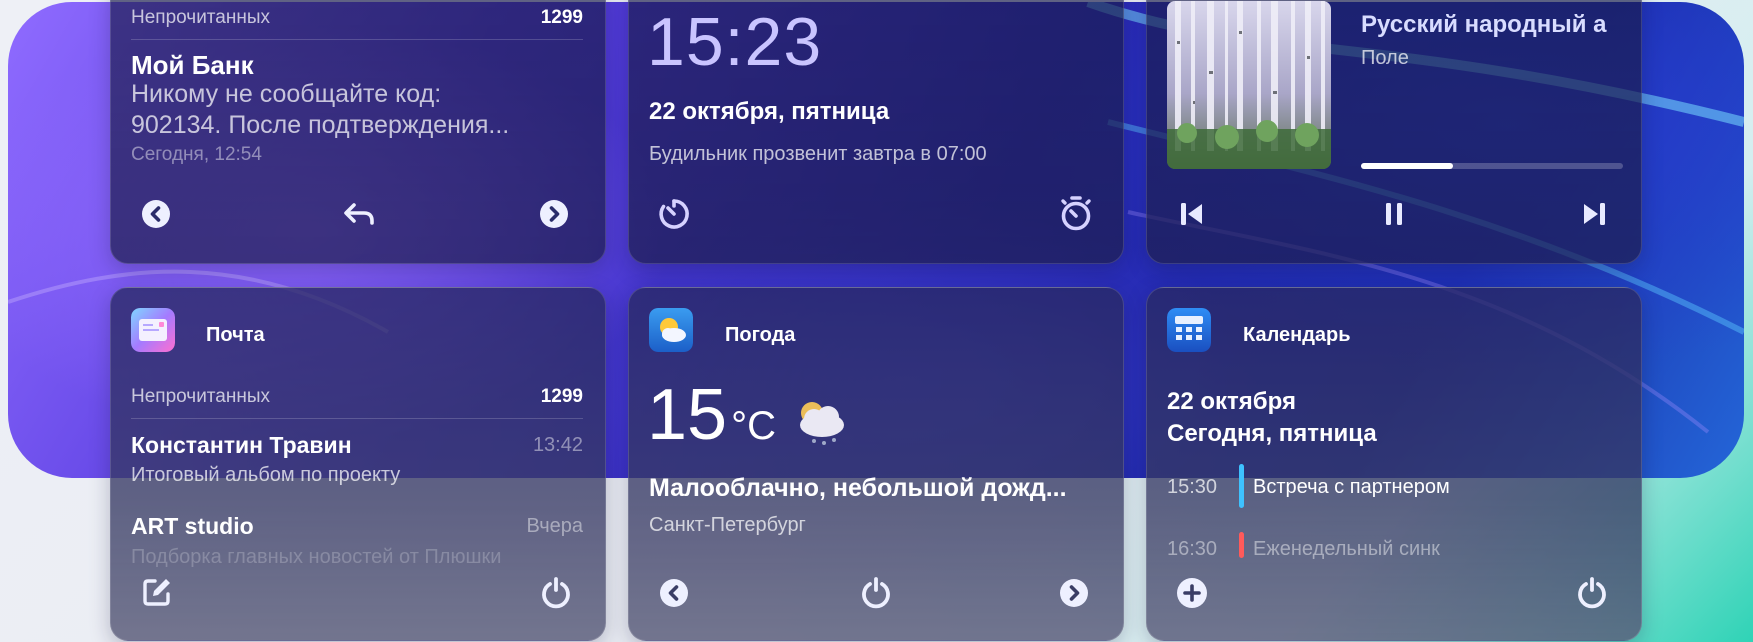 The height and width of the screenshot is (642, 1753). What do you see at coordinates (1192, 214) in the screenshot?
I see `skip-back-icon` at bounding box center [1192, 214].